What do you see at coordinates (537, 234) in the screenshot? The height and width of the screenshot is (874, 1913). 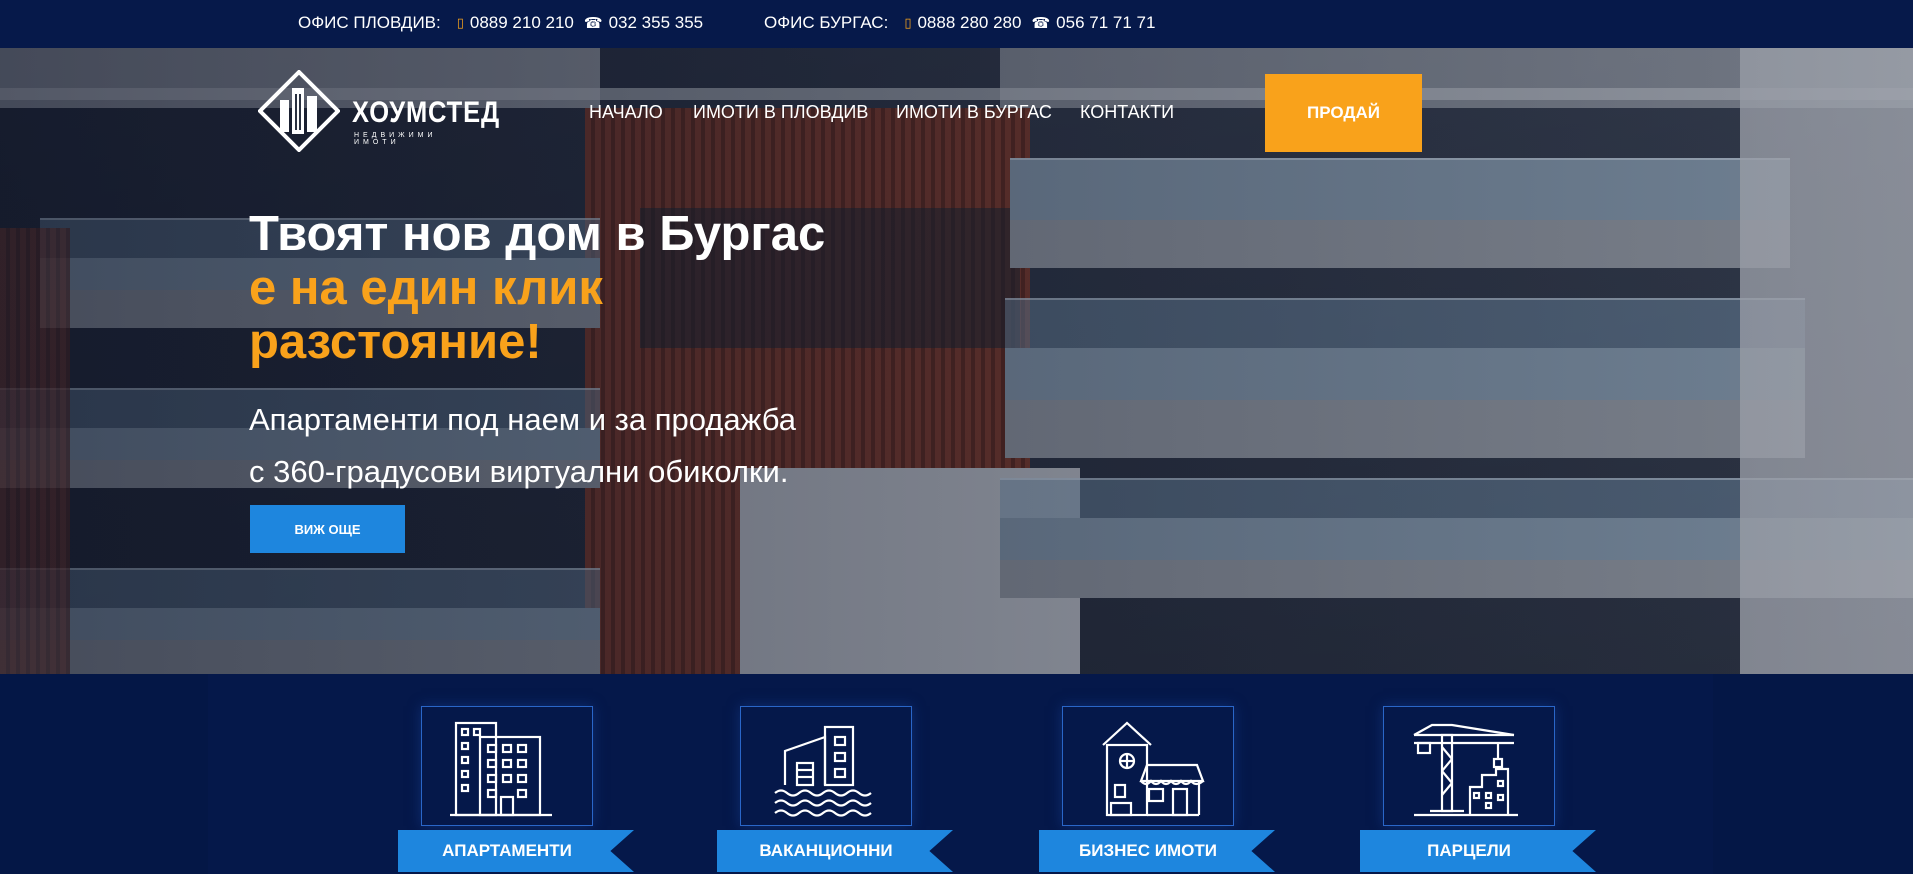 I see `hero-headline-line1: Твоят нов дом в Бургас` at bounding box center [537, 234].